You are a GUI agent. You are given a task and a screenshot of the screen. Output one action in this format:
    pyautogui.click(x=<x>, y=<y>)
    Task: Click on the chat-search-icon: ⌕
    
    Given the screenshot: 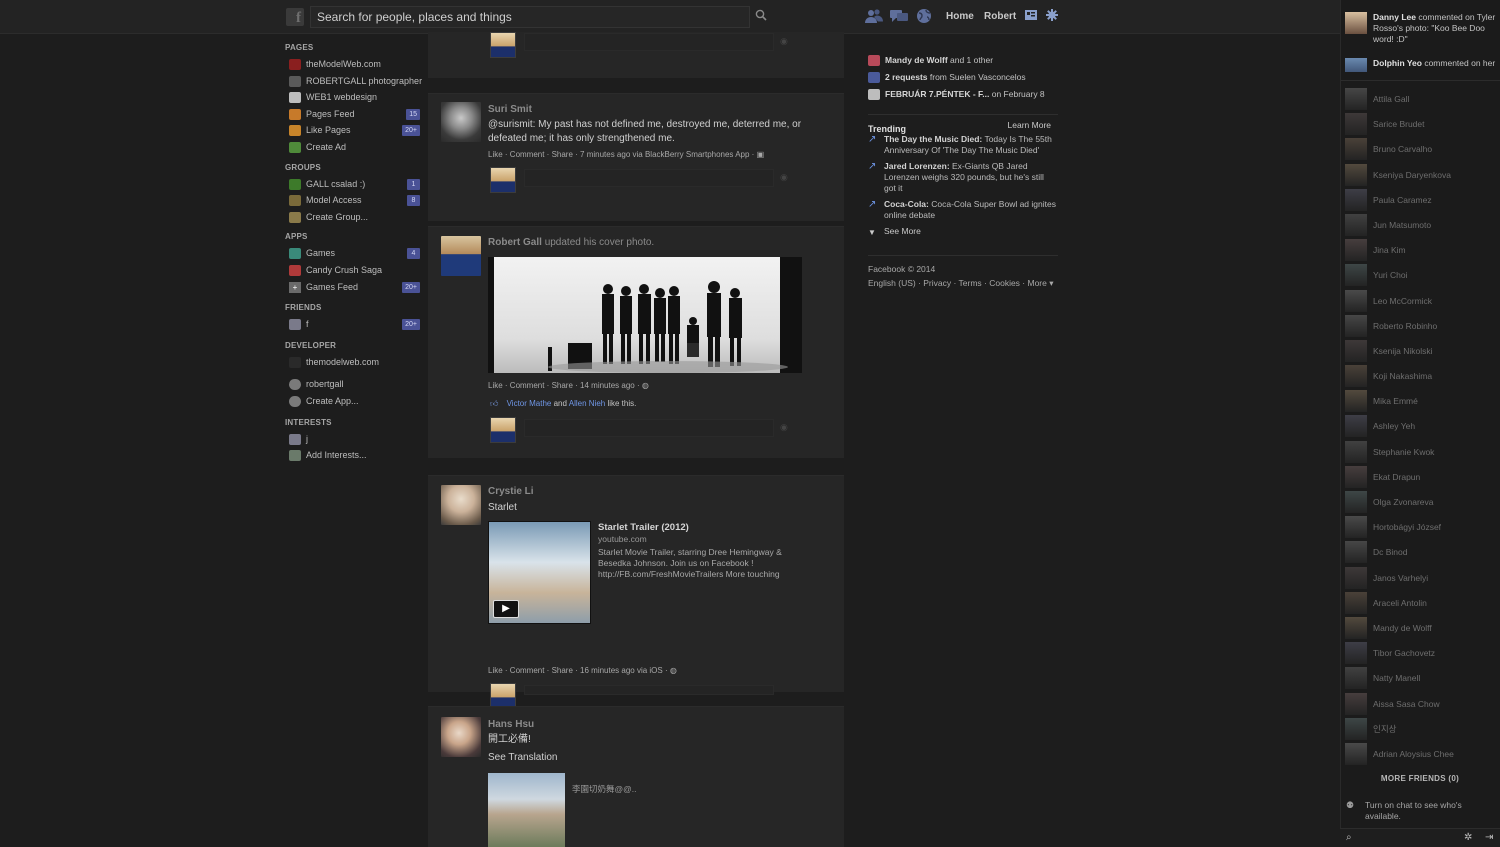 What is the action you would take?
    pyautogui.click(x=1349, y=837)
    